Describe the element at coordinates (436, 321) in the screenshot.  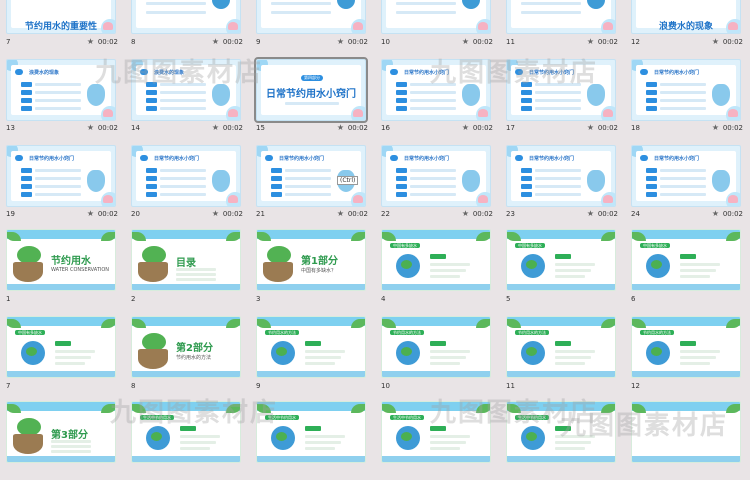
I see `sky-decoration` at that location.